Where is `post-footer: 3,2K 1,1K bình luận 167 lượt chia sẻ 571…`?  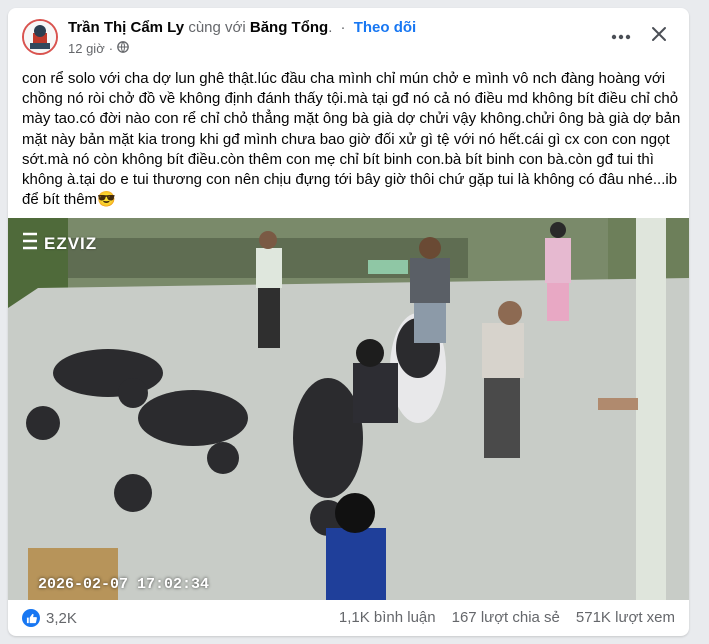 post-footer: 3,2K 1,1K bình luận 167 lượt chia sẻ 571… is located at coordinates (348, 618).